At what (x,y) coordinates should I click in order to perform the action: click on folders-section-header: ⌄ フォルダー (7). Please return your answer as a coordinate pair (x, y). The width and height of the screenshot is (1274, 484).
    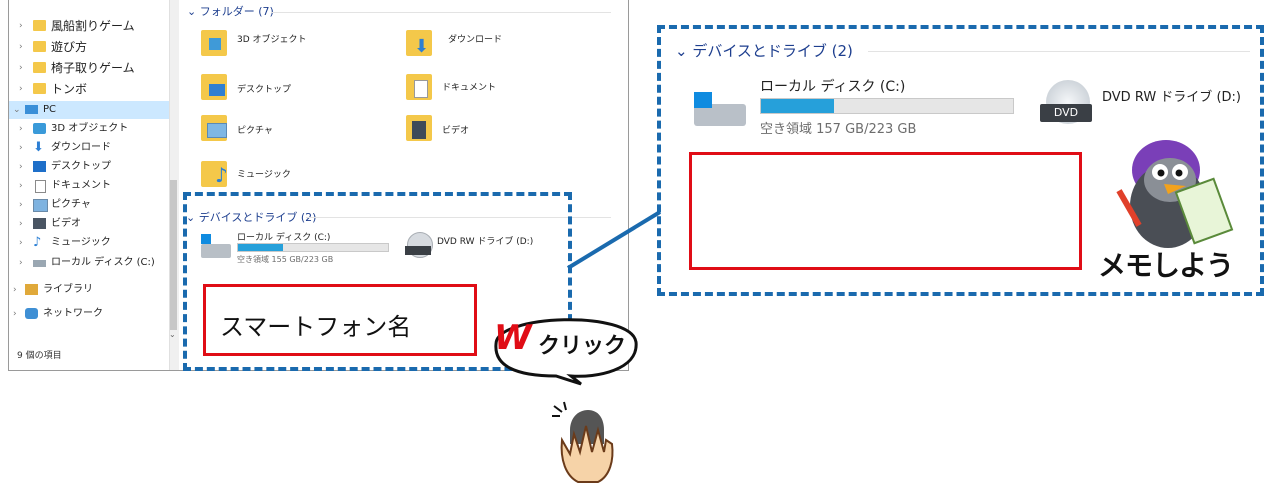
    Looking at the image, I should click on (230, 11).